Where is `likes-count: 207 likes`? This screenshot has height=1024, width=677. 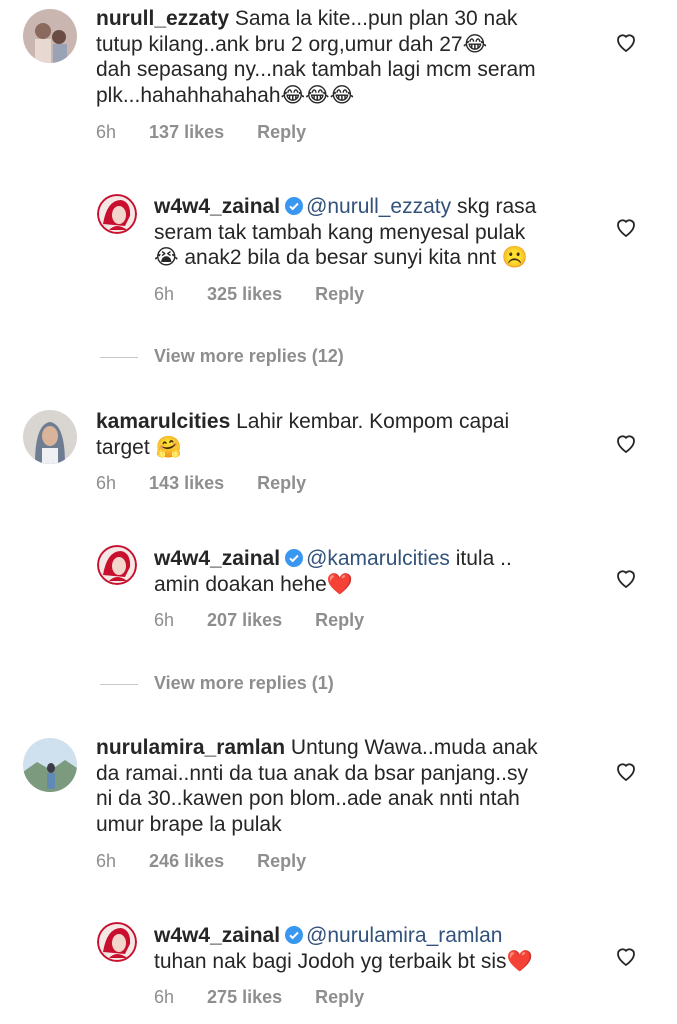 likes-count: 207 likes is located at coordinates (244, 620).